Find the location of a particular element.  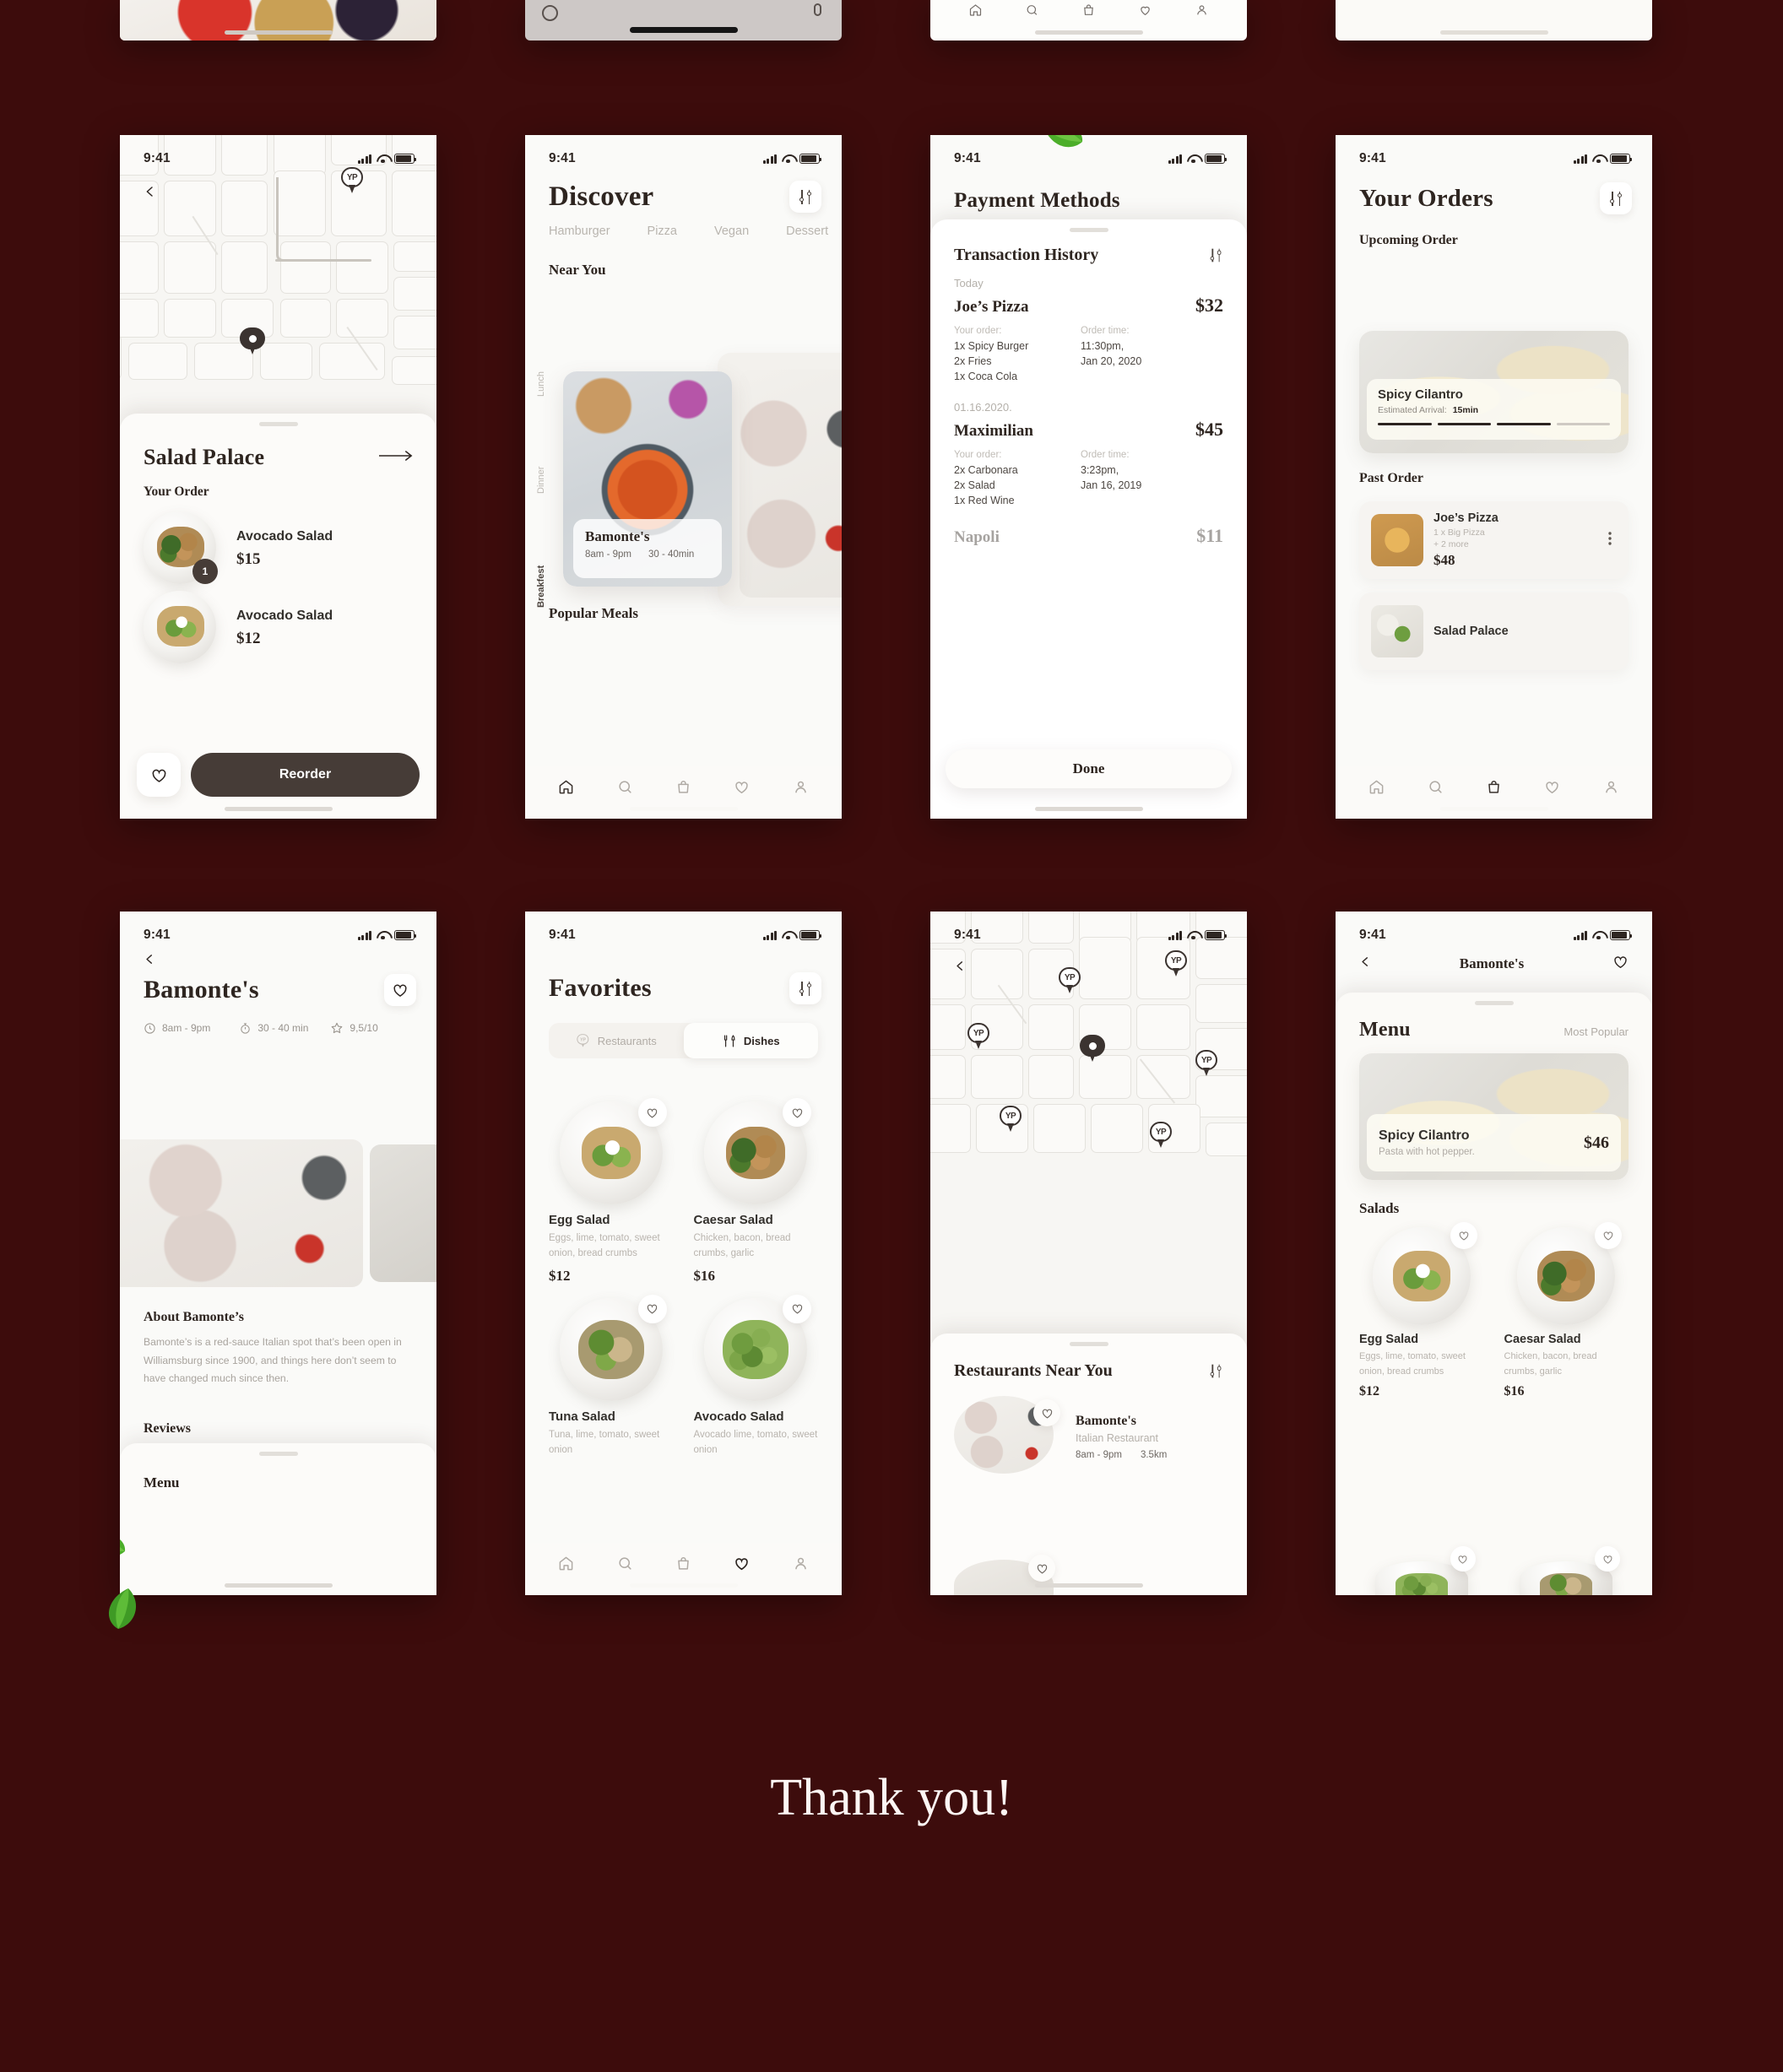

restaurant-name: Salad Palace is located at coordinates (204, 457).